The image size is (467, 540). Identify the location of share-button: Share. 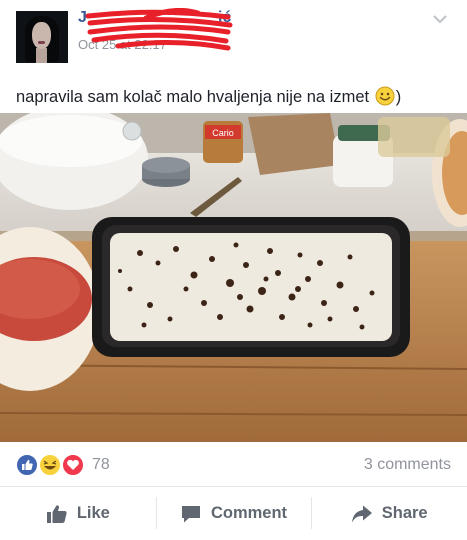
(389, 513).